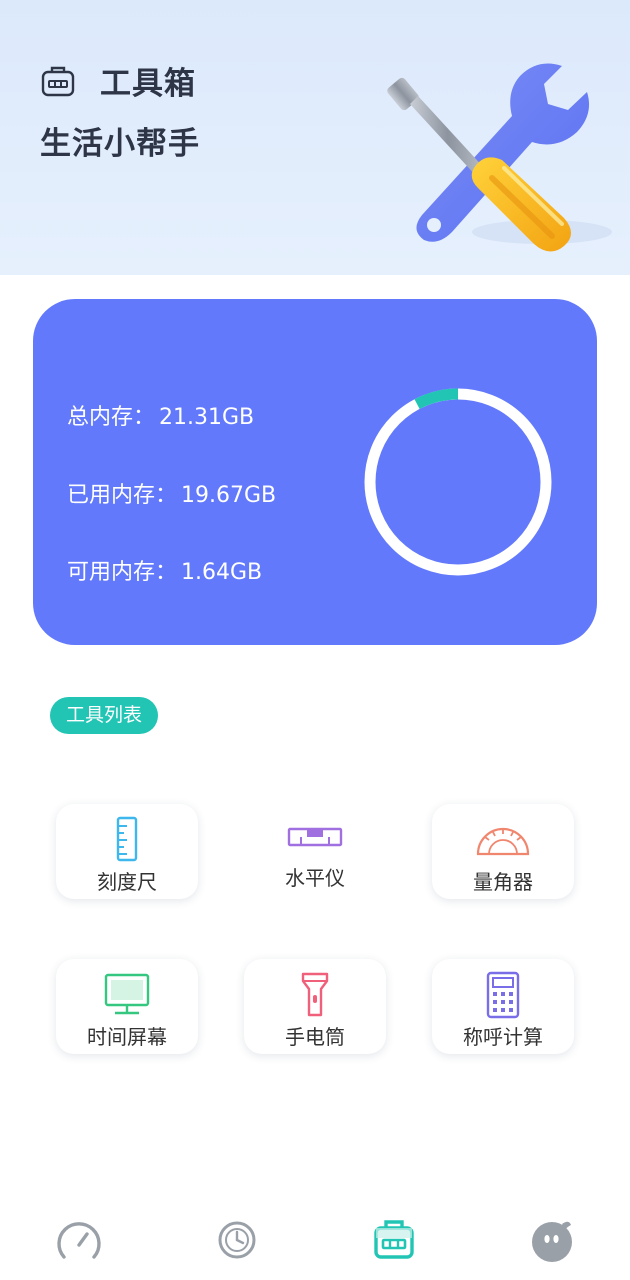 The height and width of the screenshot is (1280, 630). I want to click on used-memory-value: 19.67GB, so click(229, 495).